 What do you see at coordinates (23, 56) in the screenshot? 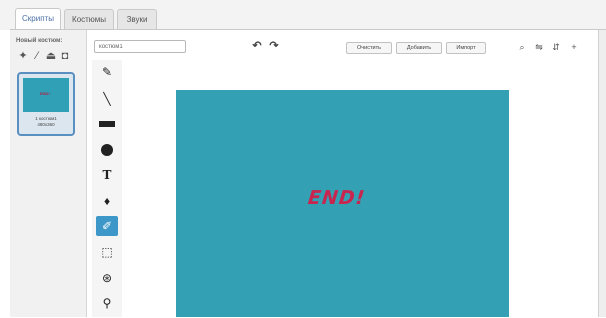
I see `paintbrush-icon: ✦` at bounding box center [23, 56].